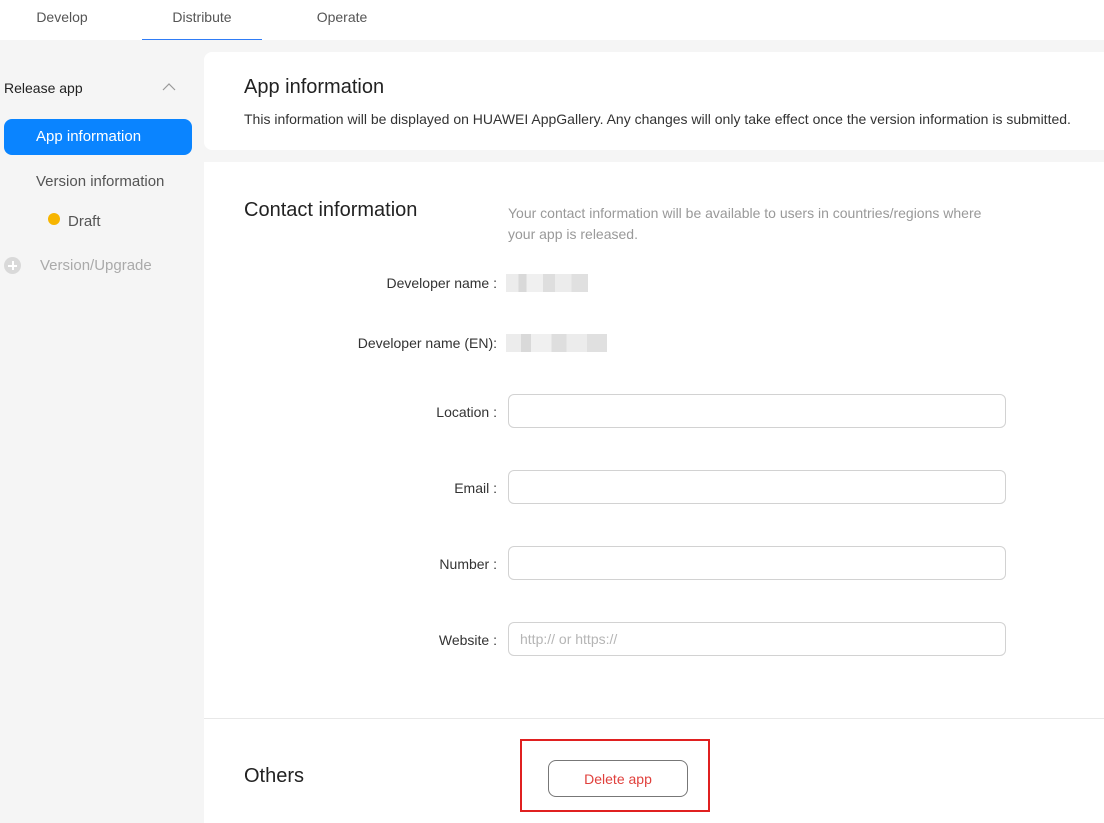 This screenshot has width=1104, height=823. What do you see at coordinates (89, 136) in the screenshot?
I see `sidebar-item-label: App information` at bounding box center [89, 136].